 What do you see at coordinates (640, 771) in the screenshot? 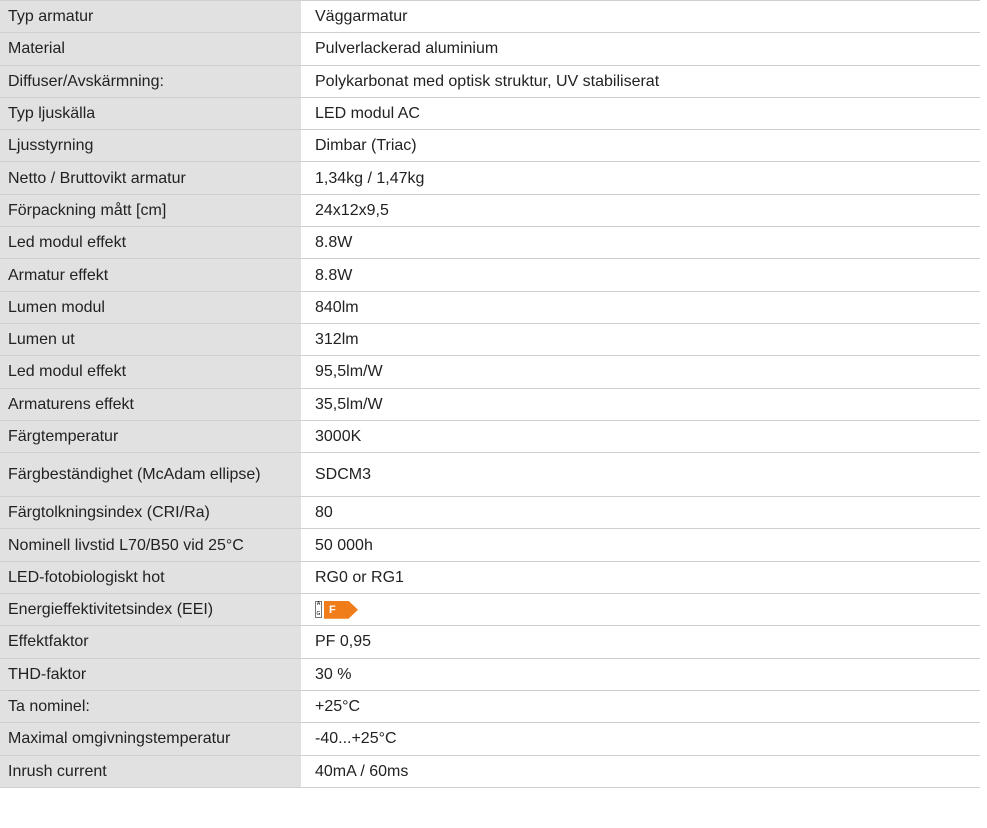
I see `spec-value: 40mA / 60ms` at bounding box center [640, 771].